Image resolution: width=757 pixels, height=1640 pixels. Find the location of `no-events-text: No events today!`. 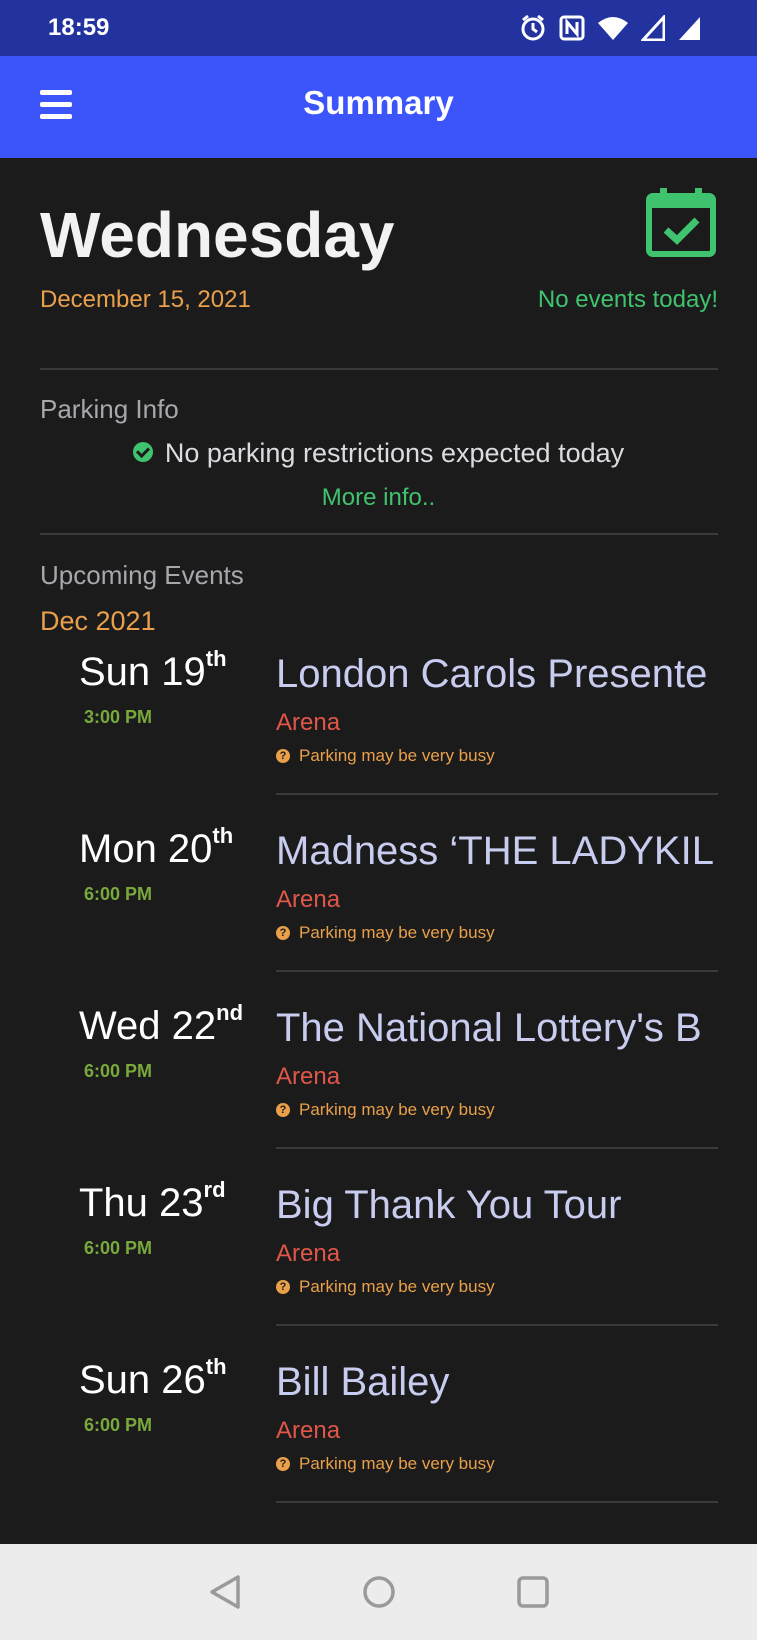

no-events-text: No events today! is located at coordinates (627, 299).